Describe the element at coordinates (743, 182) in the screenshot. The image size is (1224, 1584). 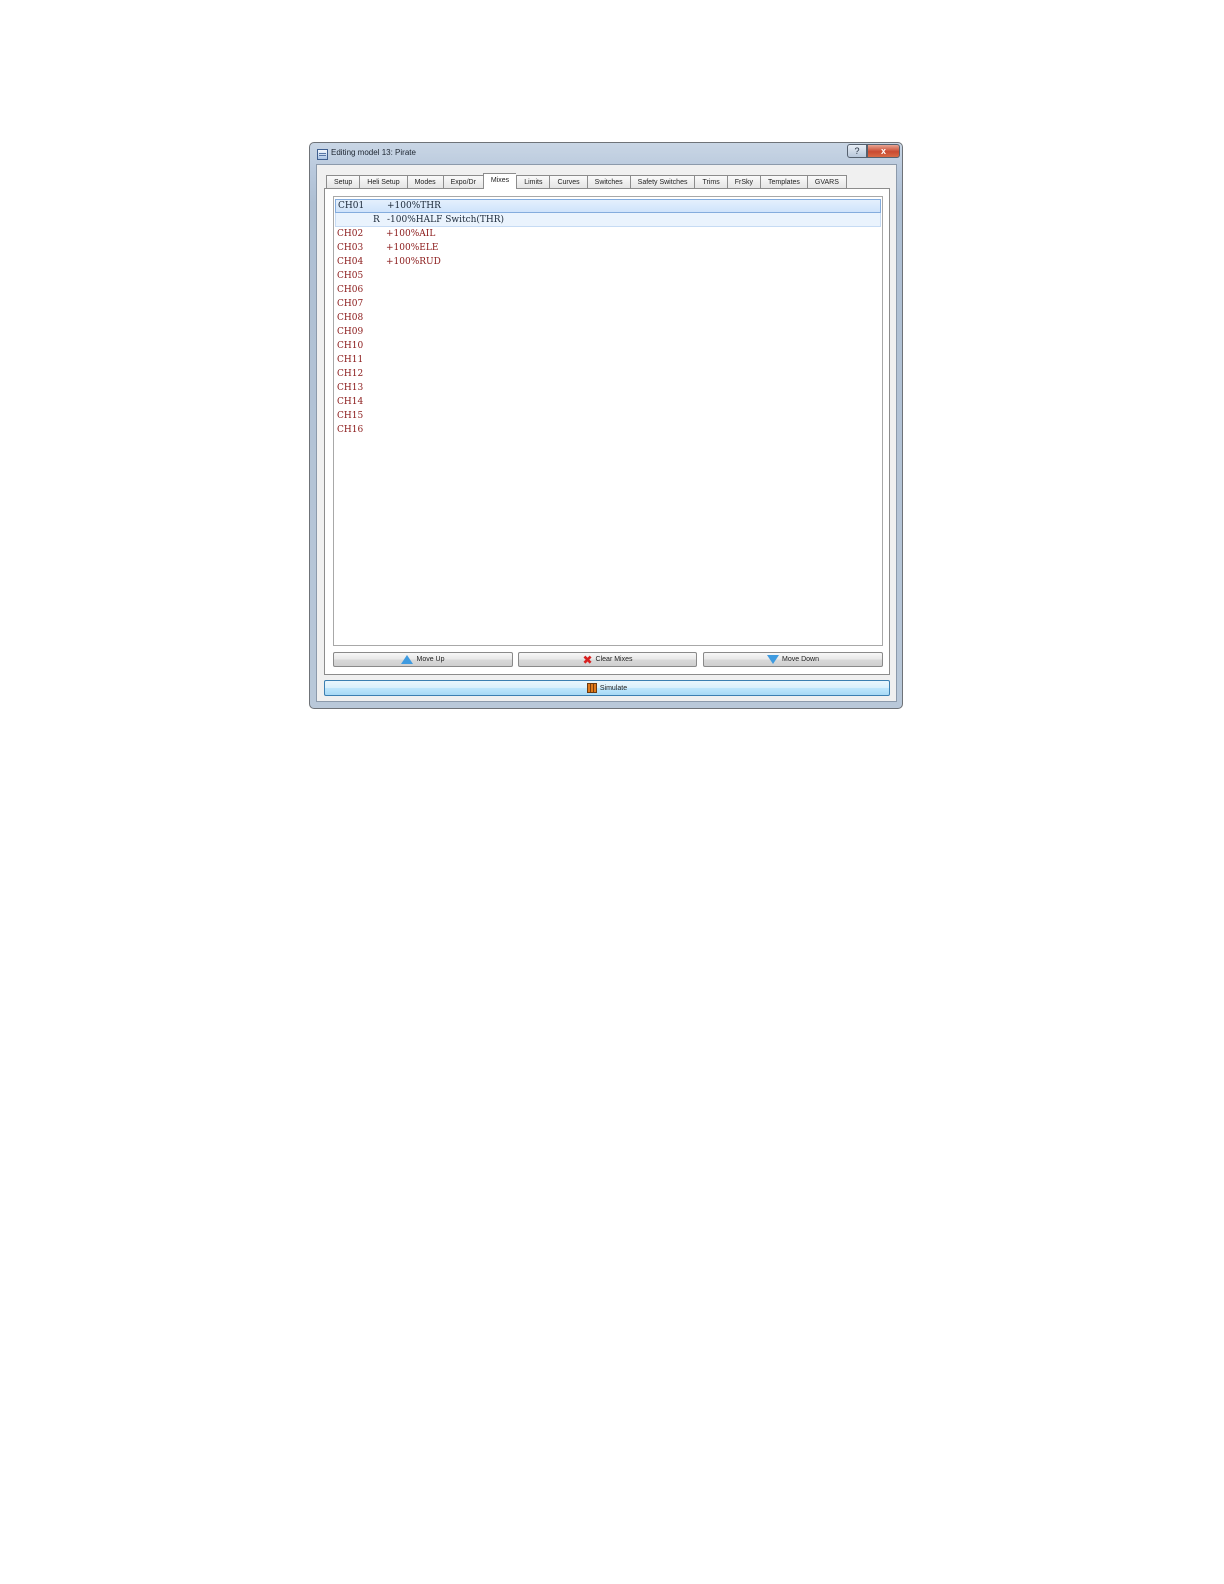
I see `tab-frsky: FrSky` at that location.